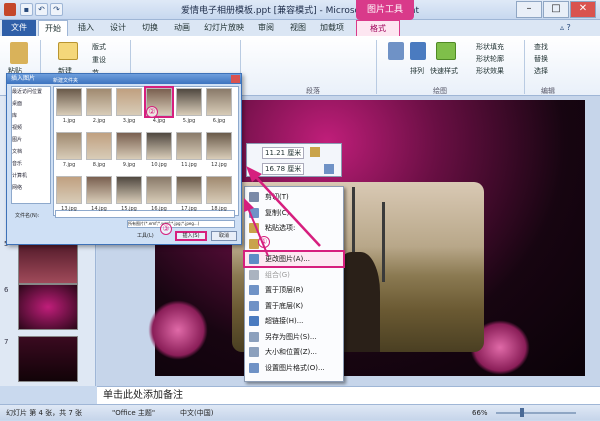 The width and height of the screenshot is (600, 421). What do you see at coordinates (536, 413) in the screenshot?
I see `zoom-slider` at bounding box center [536, 413].